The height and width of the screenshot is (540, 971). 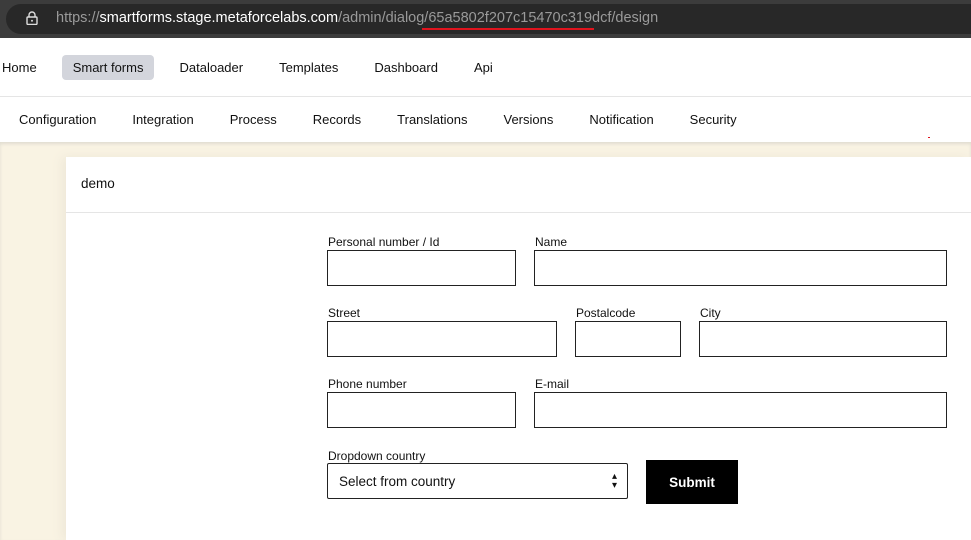 What do you see at coordinates (308, 67) in the screenshot?
I see `nav-templates: Templates` at bounding box center [308, 67].